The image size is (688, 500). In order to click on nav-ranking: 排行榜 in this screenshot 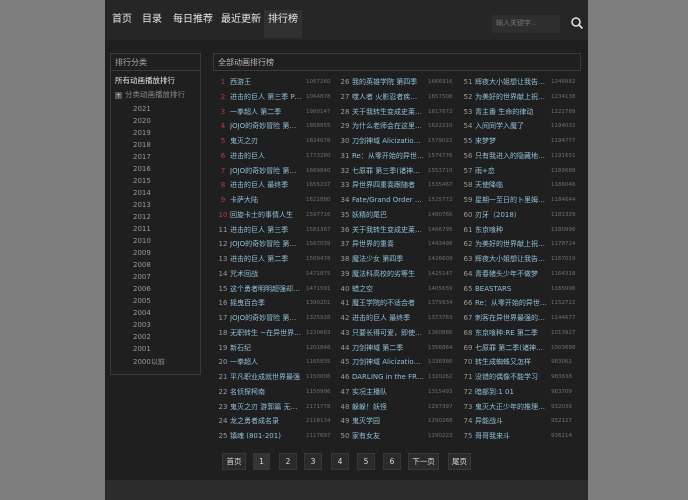, I will do `click(283, 24)`.